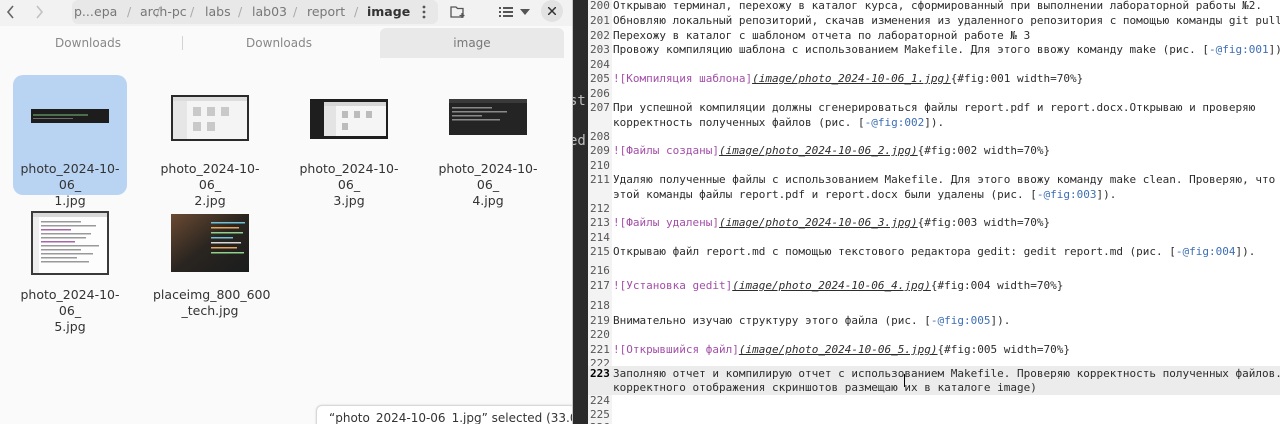 This screenshot has height=424, width=1280. Describe the element at coordinates (388, 12) in the screenshot. I see `path-segment-current: image` at that location.